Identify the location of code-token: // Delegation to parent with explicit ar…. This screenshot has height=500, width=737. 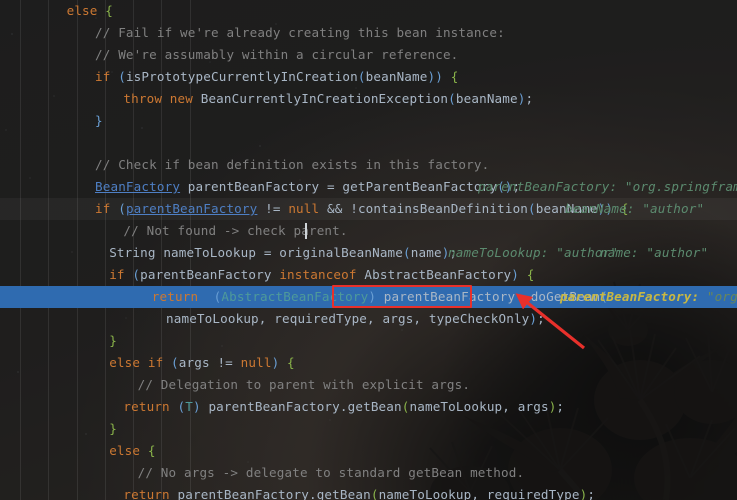
(304, 384).